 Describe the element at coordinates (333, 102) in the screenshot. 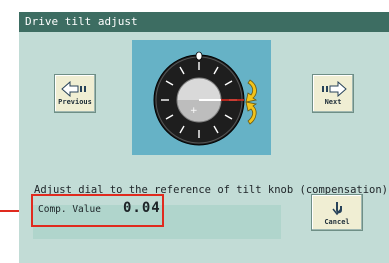

I see `next-label: Next` at that location.